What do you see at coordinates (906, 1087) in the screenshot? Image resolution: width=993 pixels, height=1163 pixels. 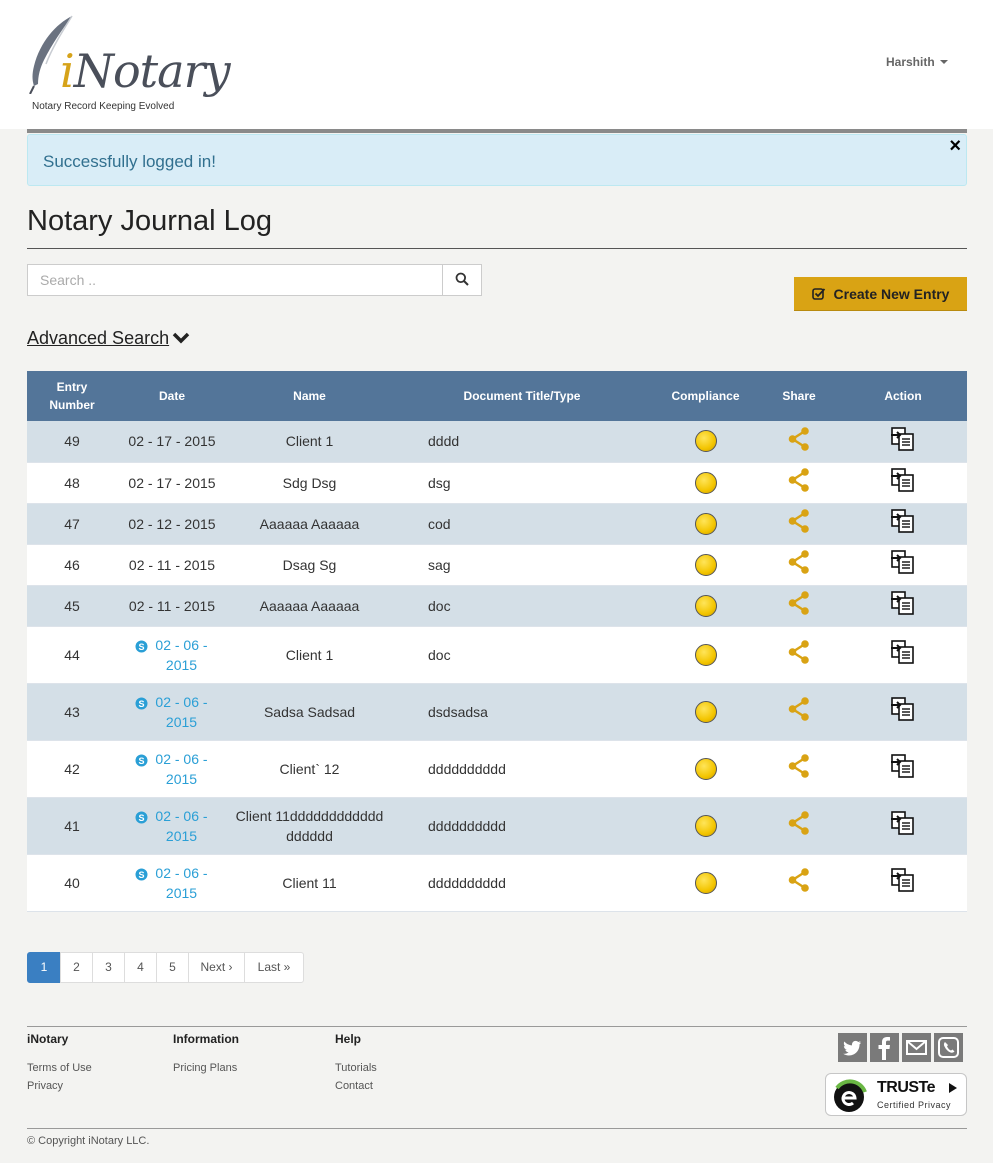 I see `truste-title: TRUSTe` at bounding box center [906, 1087].